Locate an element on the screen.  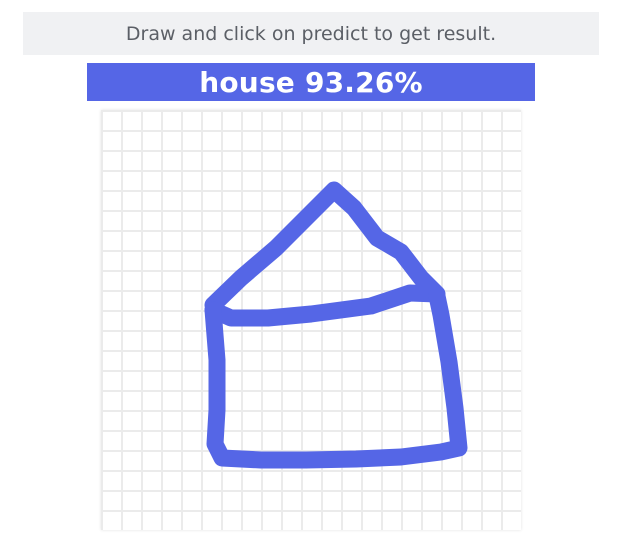
prediction-result-text: house 93.26% is located at coordinates (311, 82).